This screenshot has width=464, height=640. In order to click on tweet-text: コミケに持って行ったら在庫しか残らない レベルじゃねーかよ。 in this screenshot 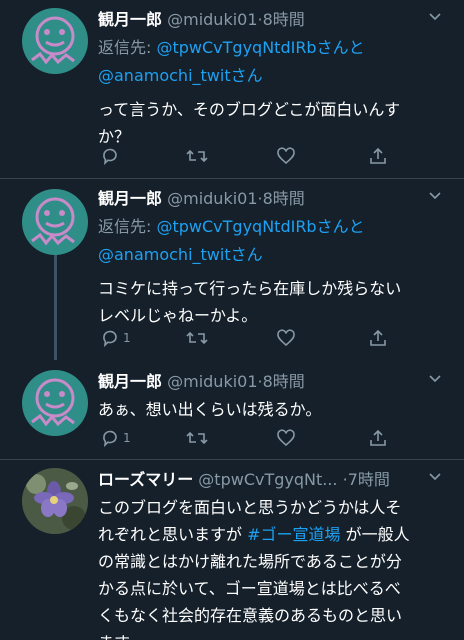, I will do `click(273, 302)`.